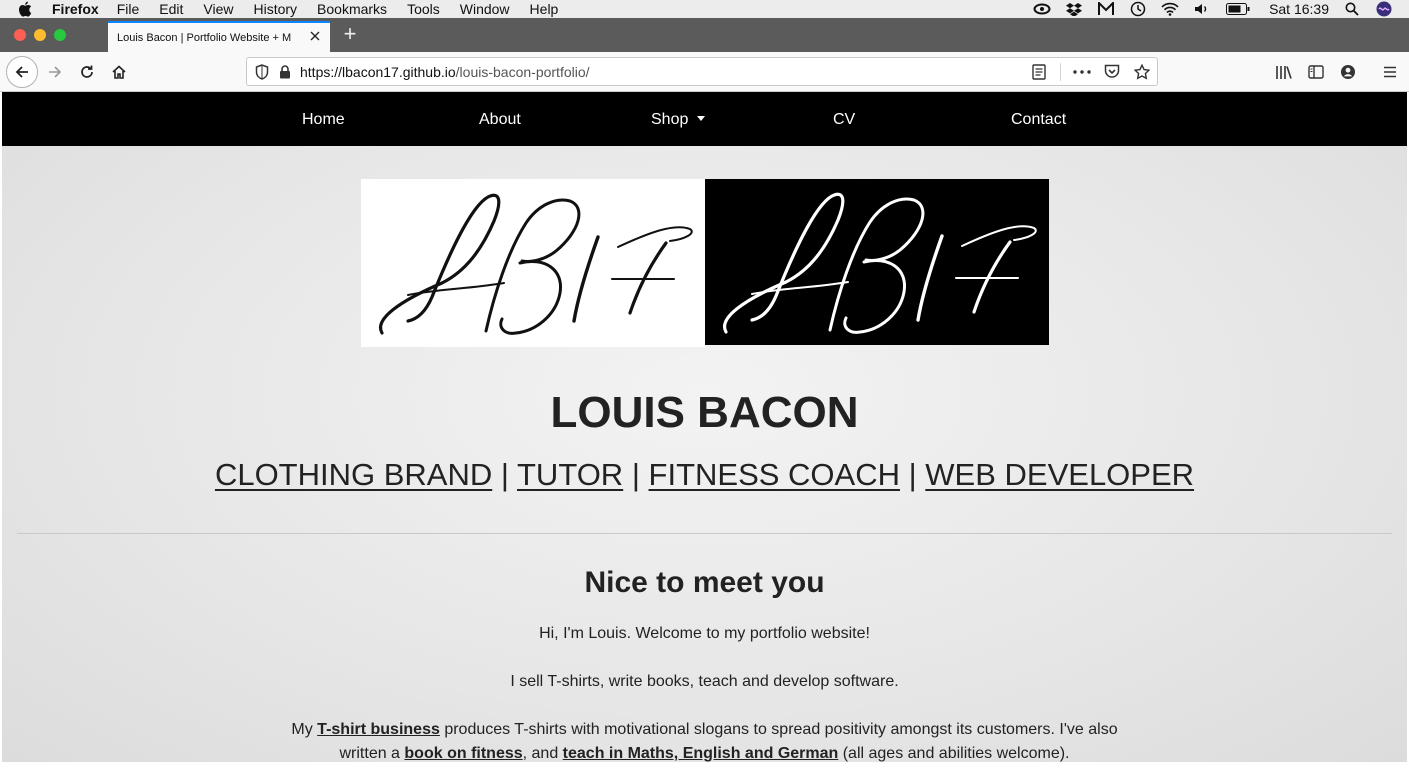  What do you see at coordinates (1352, 9) in the screenshot?
I see `spotlight-search-icon` at bounding box center [1352, 9].